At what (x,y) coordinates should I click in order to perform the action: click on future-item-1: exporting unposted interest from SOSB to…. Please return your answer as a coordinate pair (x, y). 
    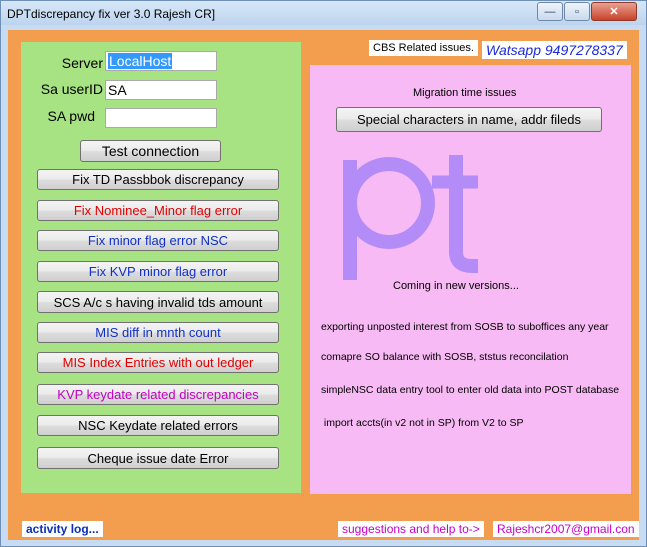
    Looking at the image, I should click on (465, 327).